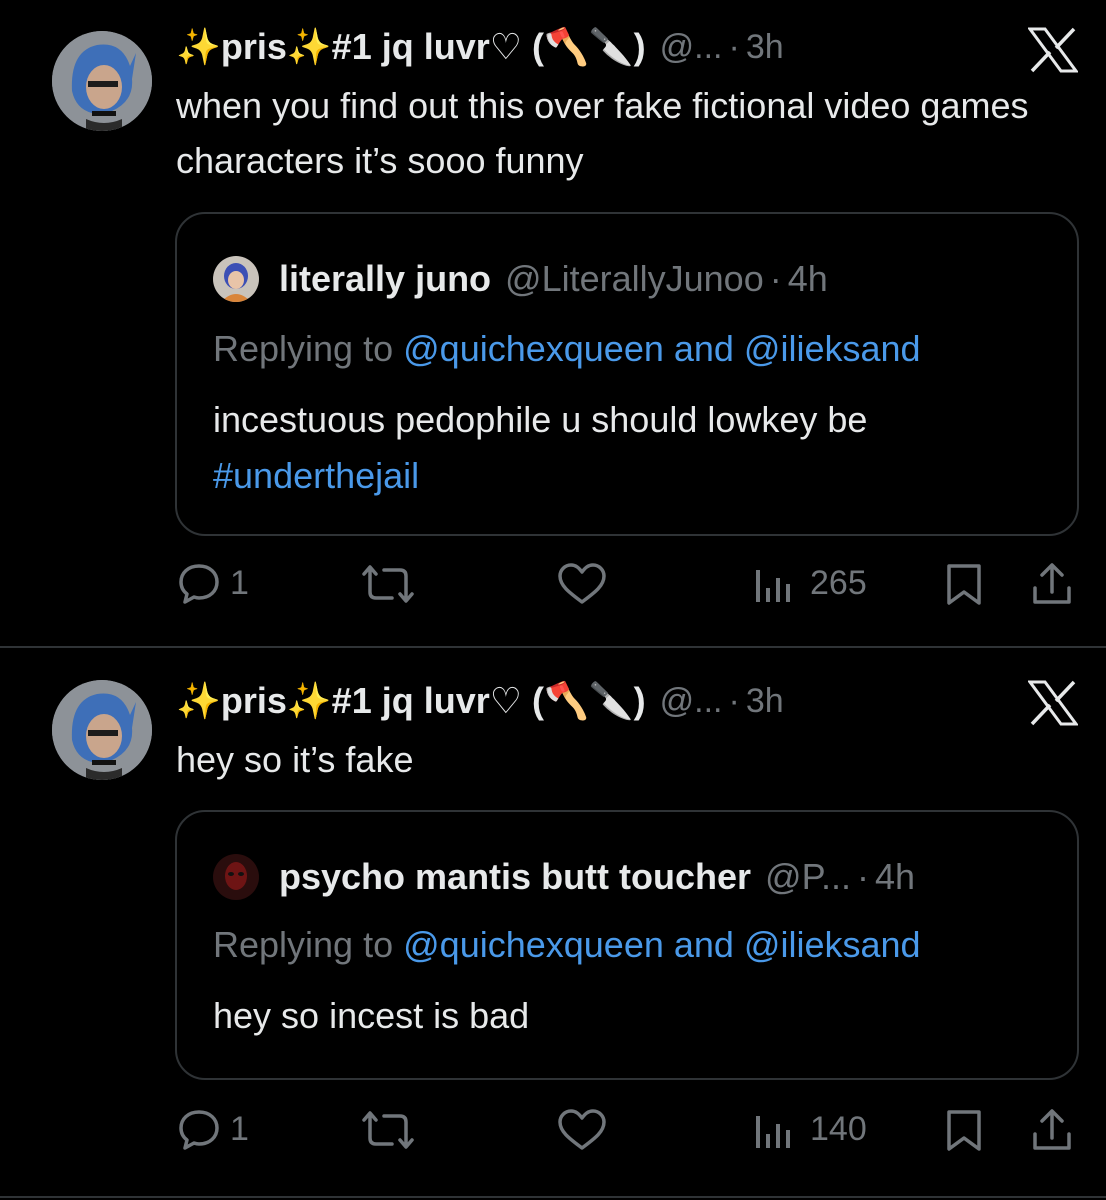 This screenshot has width=1106, height=1200. I want to click on quoted-header: psycho mantis butt toucher @P... · 4h, so click(564, 877).